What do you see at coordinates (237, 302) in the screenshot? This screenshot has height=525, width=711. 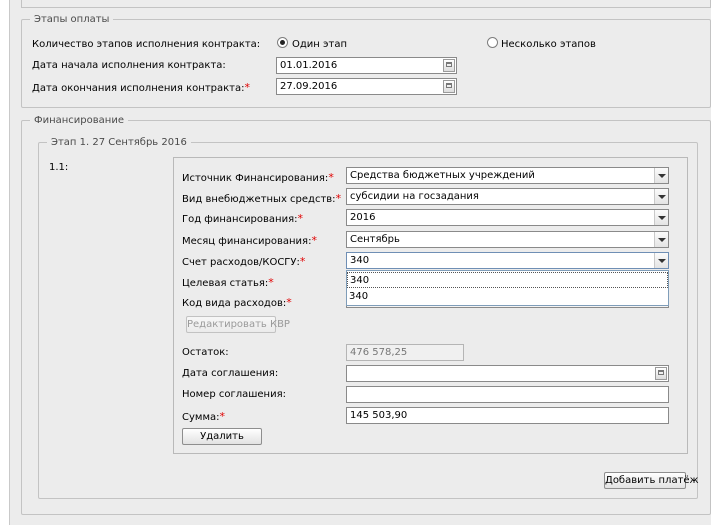 I see `kvr-label: Код вида расходов:*` at bounding box center [237, 302].